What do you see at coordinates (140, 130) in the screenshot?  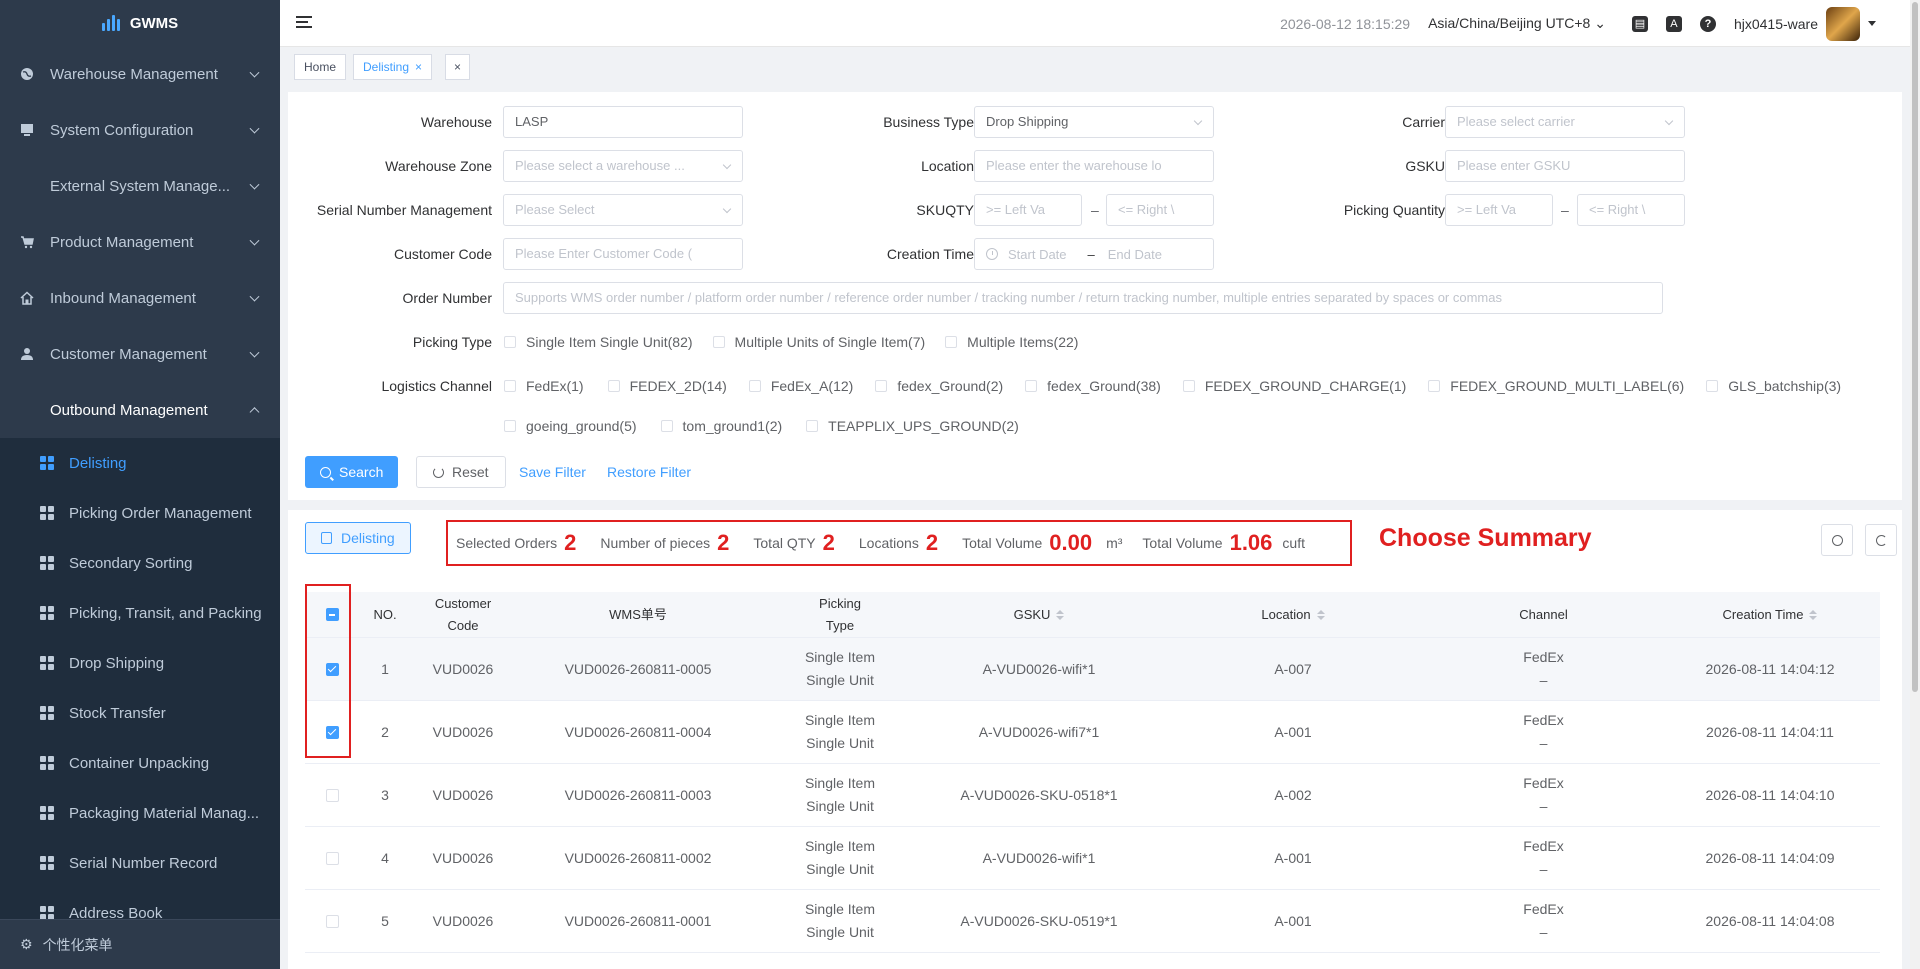 I see `menu-system-configuration: System Configuration` at bounding box center [140, 130].